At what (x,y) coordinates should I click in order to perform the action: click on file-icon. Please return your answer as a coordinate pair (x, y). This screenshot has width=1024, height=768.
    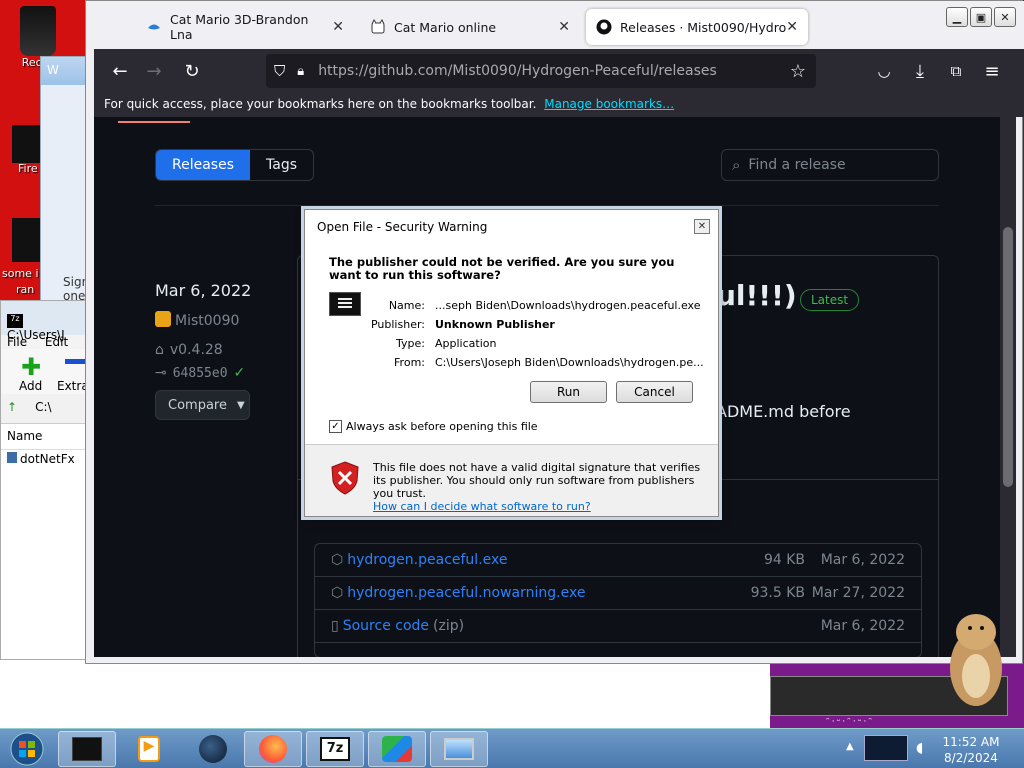
    Looking at the image, I should click on (12, 457).